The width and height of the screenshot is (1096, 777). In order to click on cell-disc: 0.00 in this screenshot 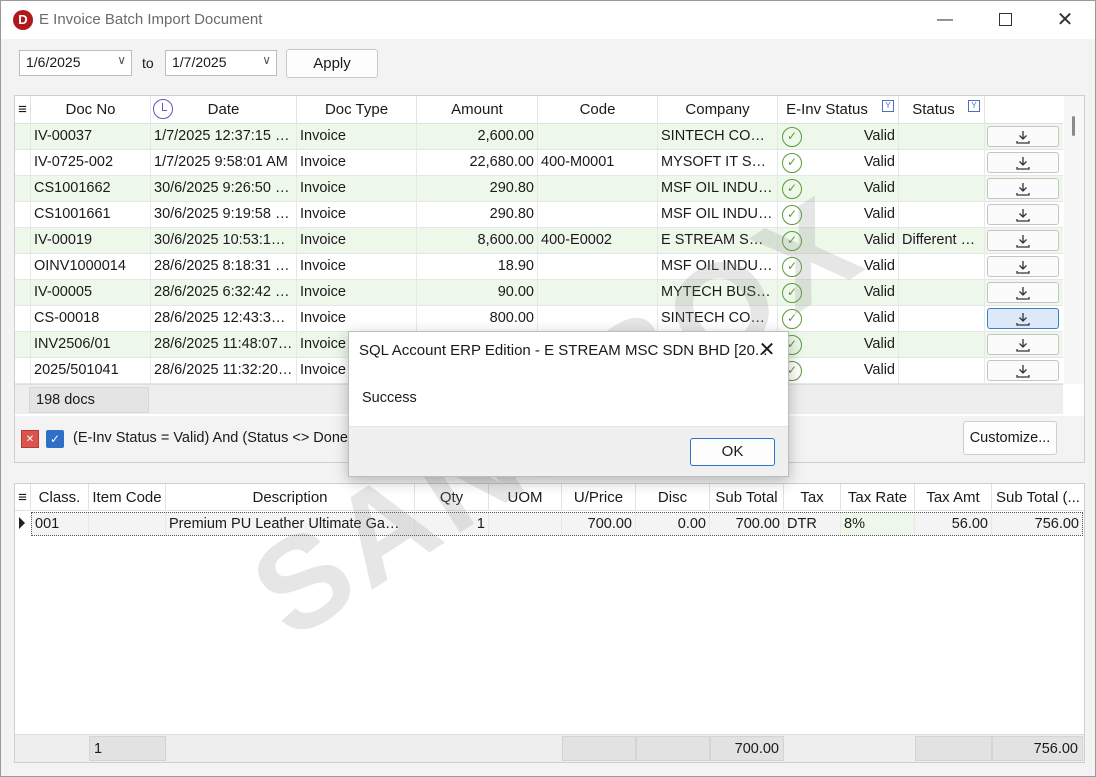, I will do `click(673, 524)`.